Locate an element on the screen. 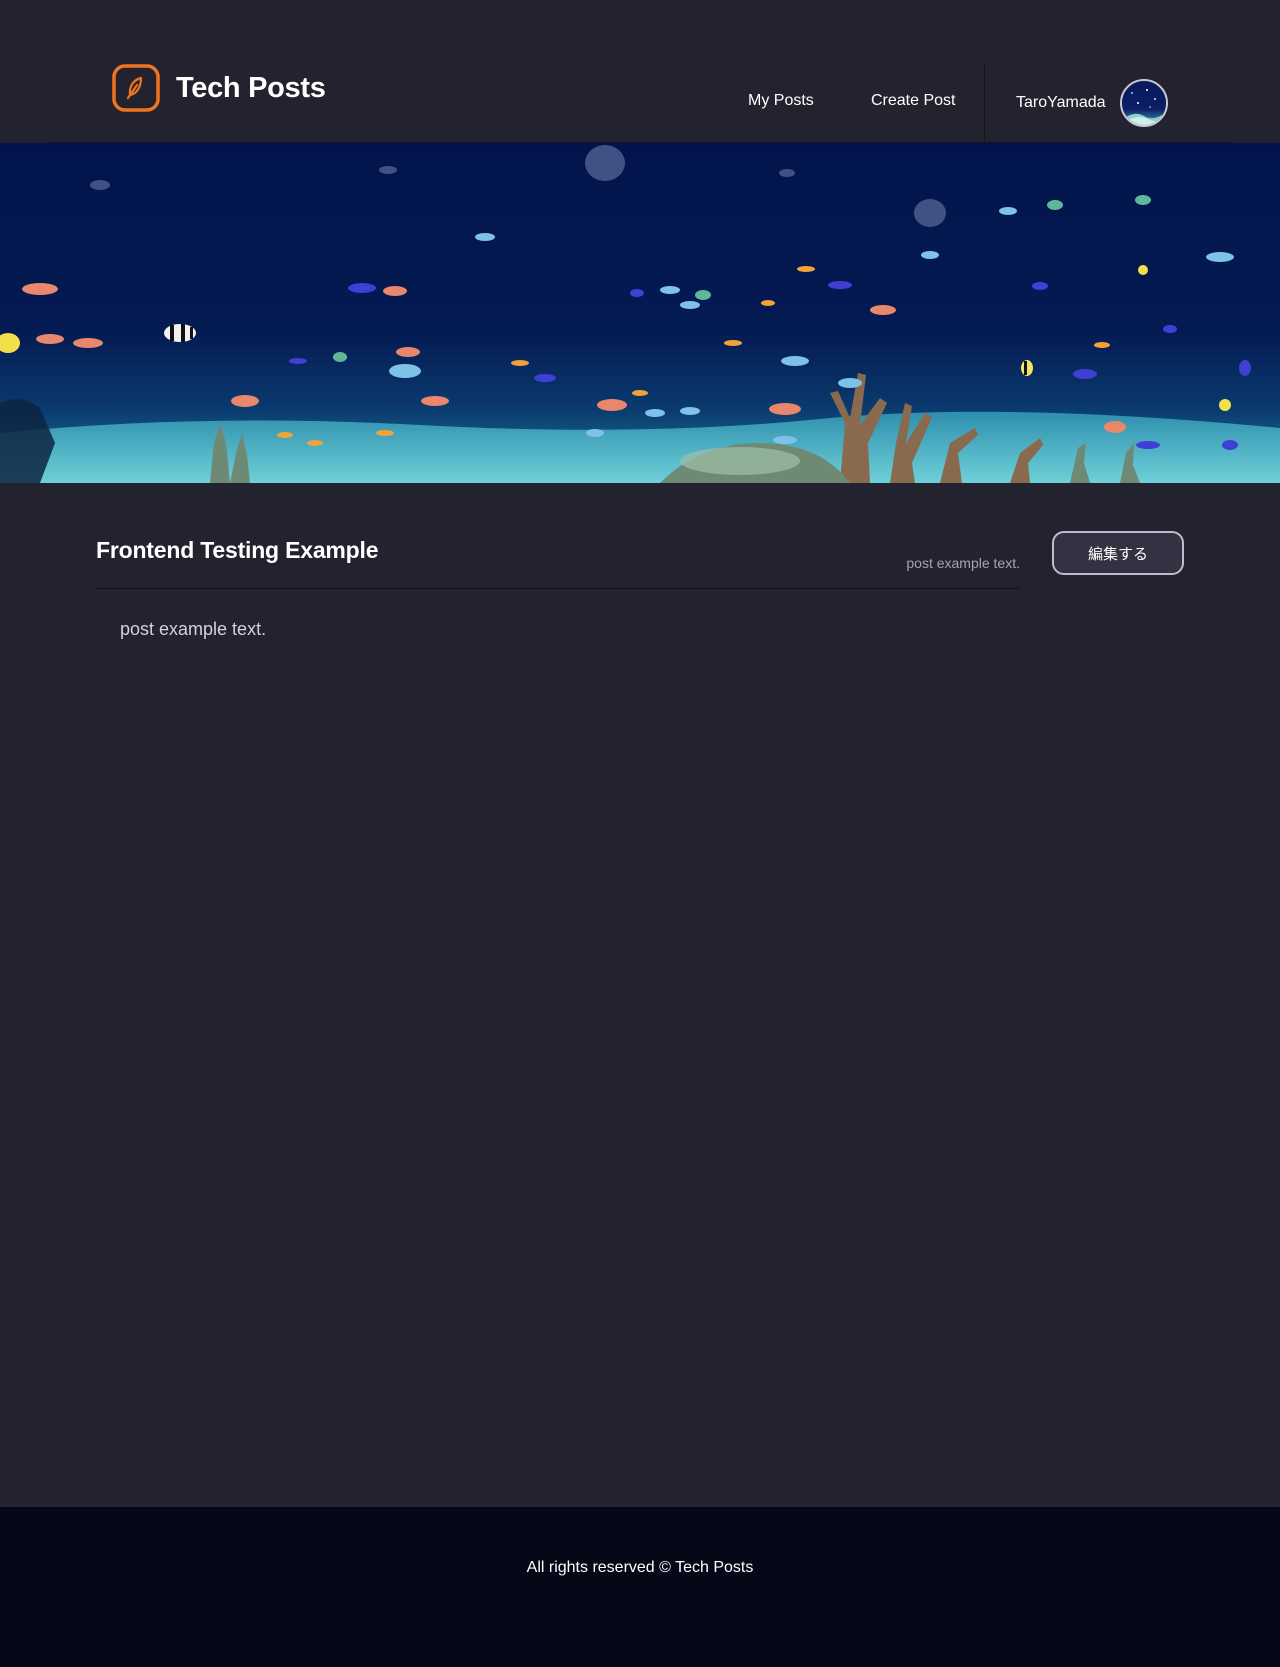  avatar-image is located at coordinates (1144, 103).